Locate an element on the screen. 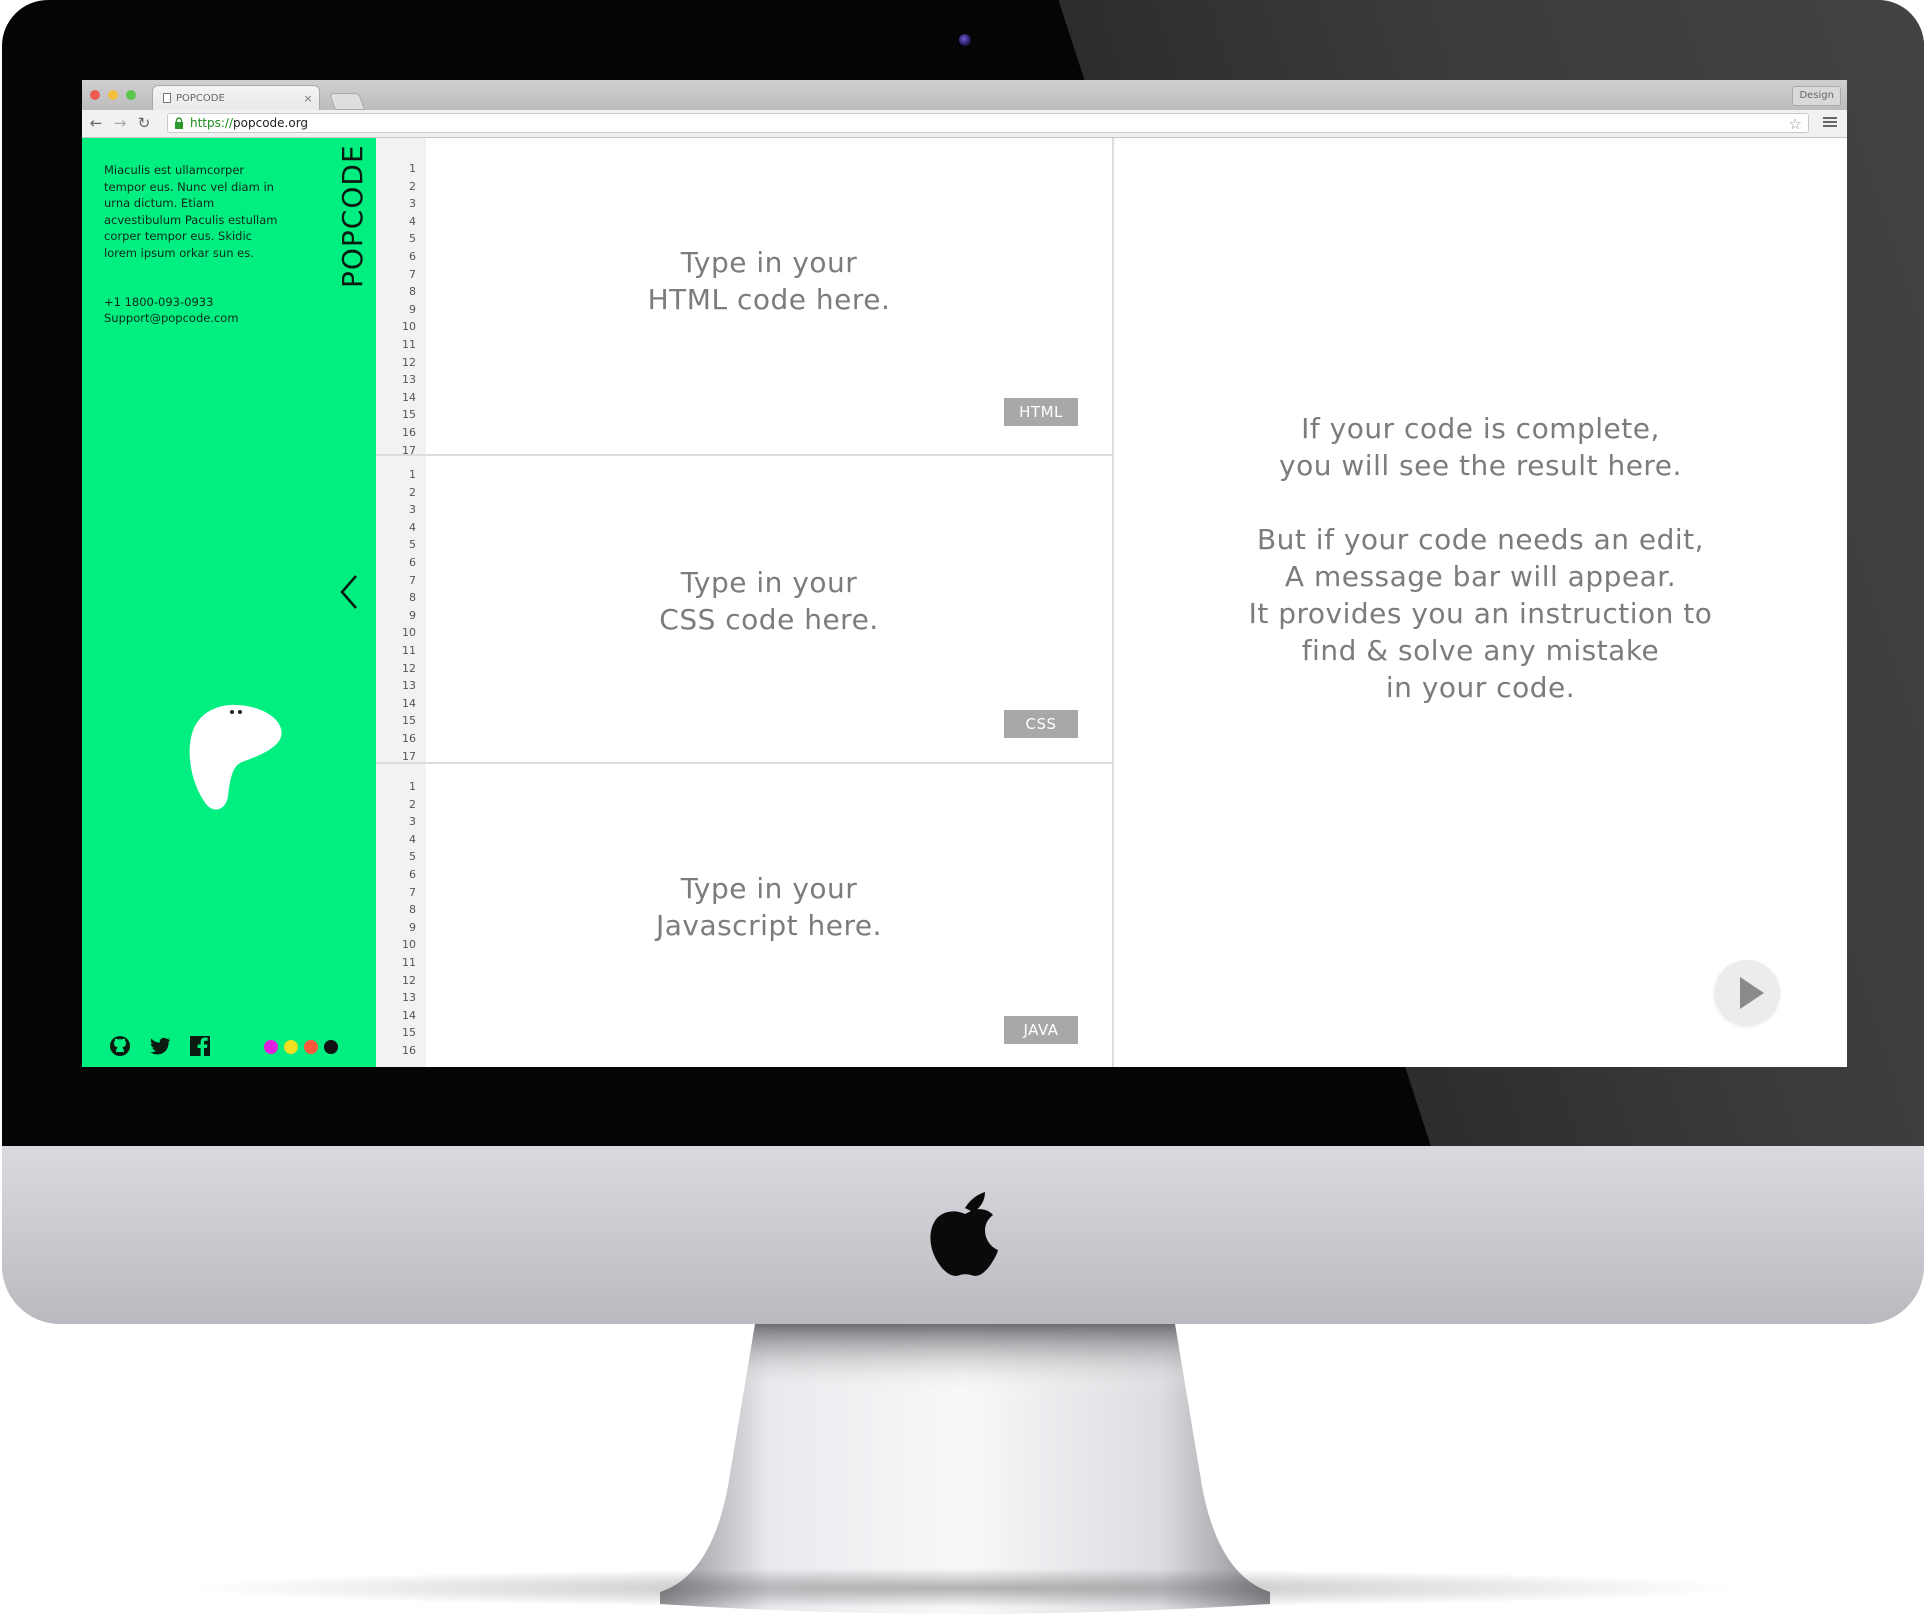 Image resolution: width=1929 pixels, height=1624 pixels. tab-popcode: POPCODE × is located at coordinates (236, 97).